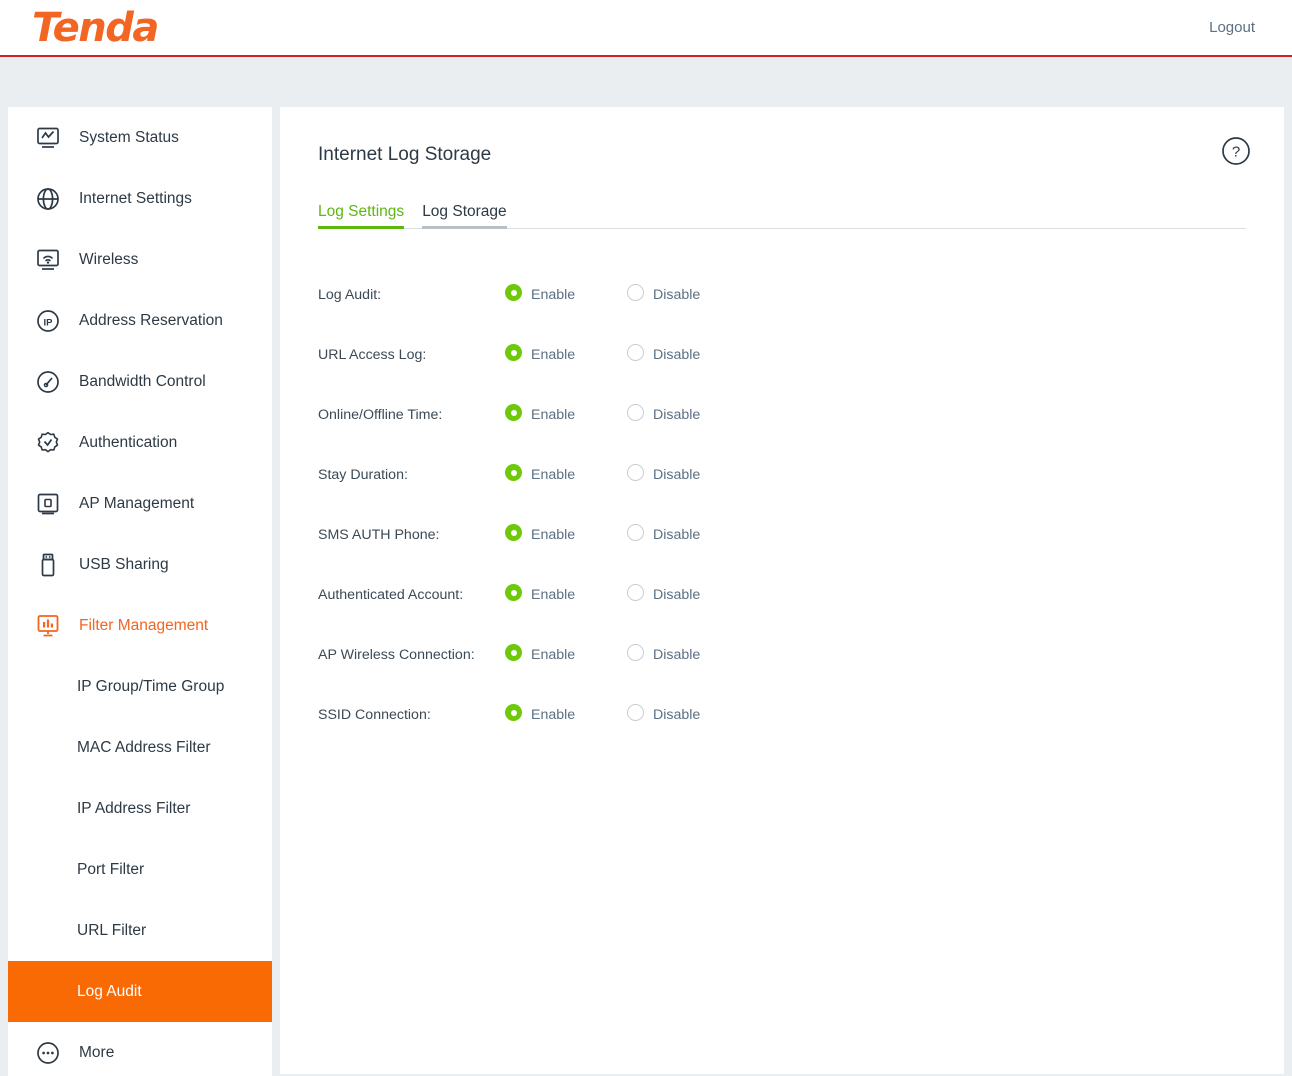 The image size is (1292, 1076). I want to click on sidebar-item-label: Authentication, so click(128, 442).